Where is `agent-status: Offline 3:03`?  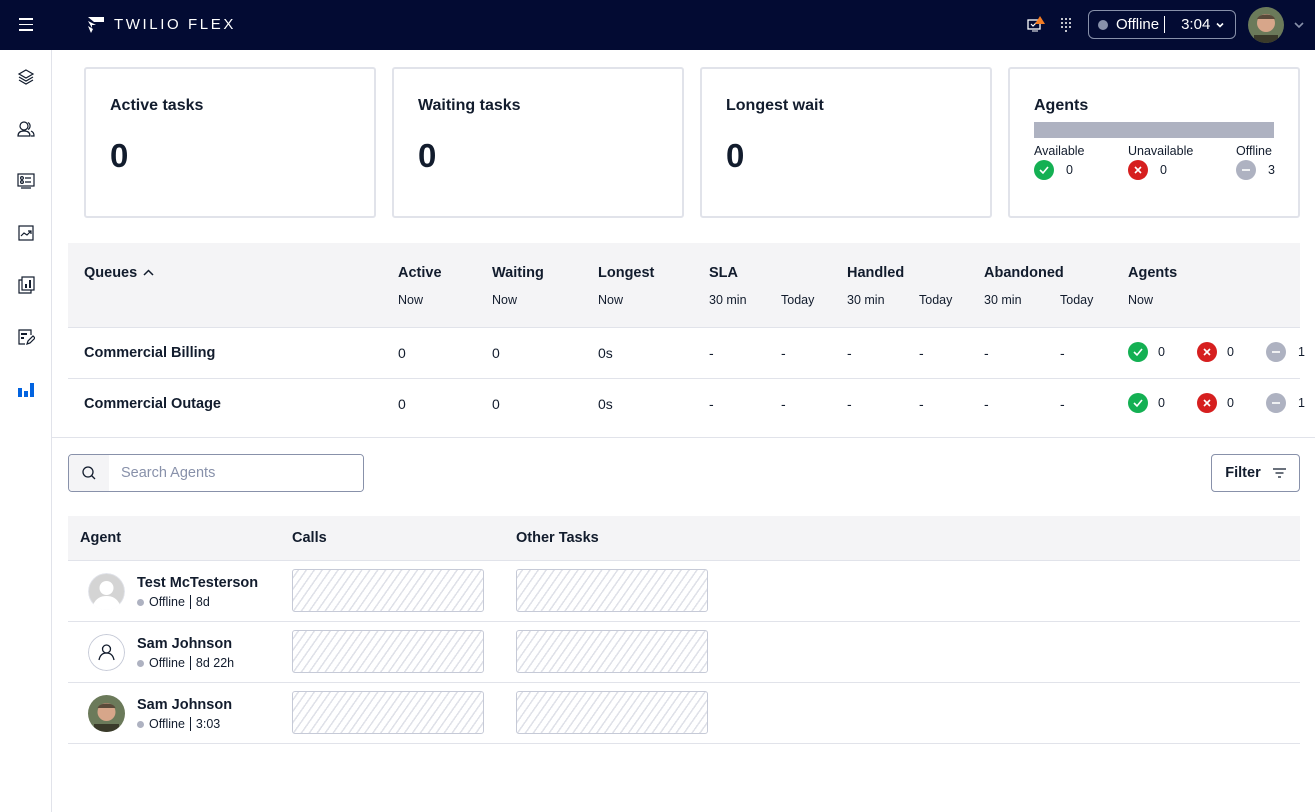
agent-status: Offline 3:03 is located at coordinates (178, 724).